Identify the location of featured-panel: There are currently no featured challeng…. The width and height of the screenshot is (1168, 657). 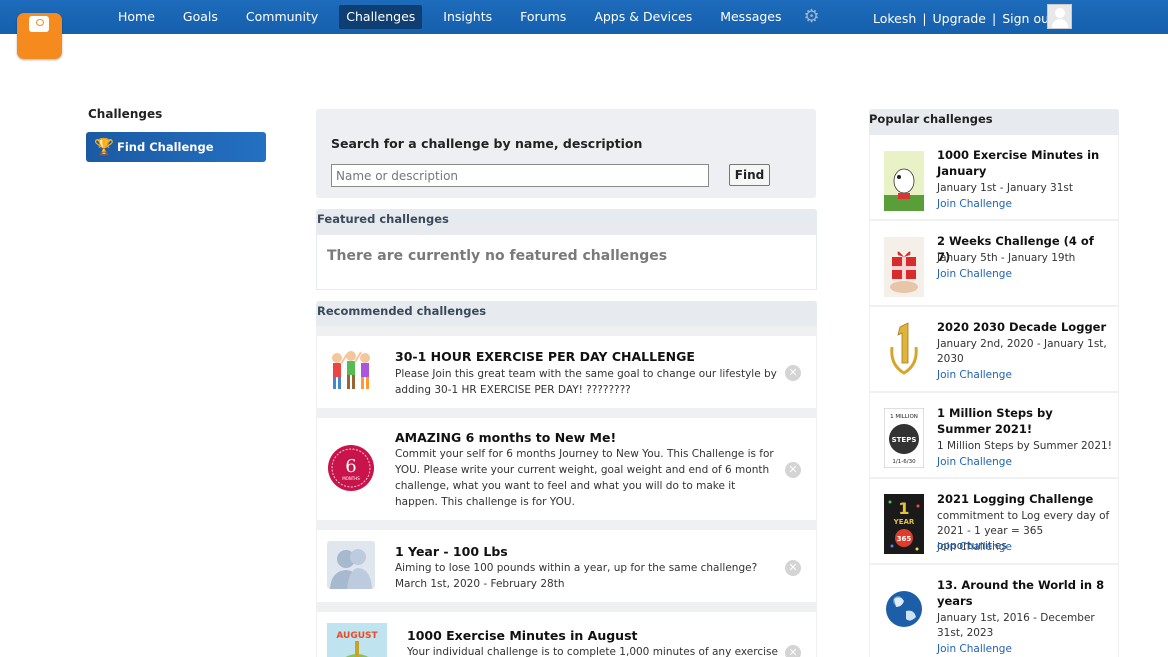
(566, 262).